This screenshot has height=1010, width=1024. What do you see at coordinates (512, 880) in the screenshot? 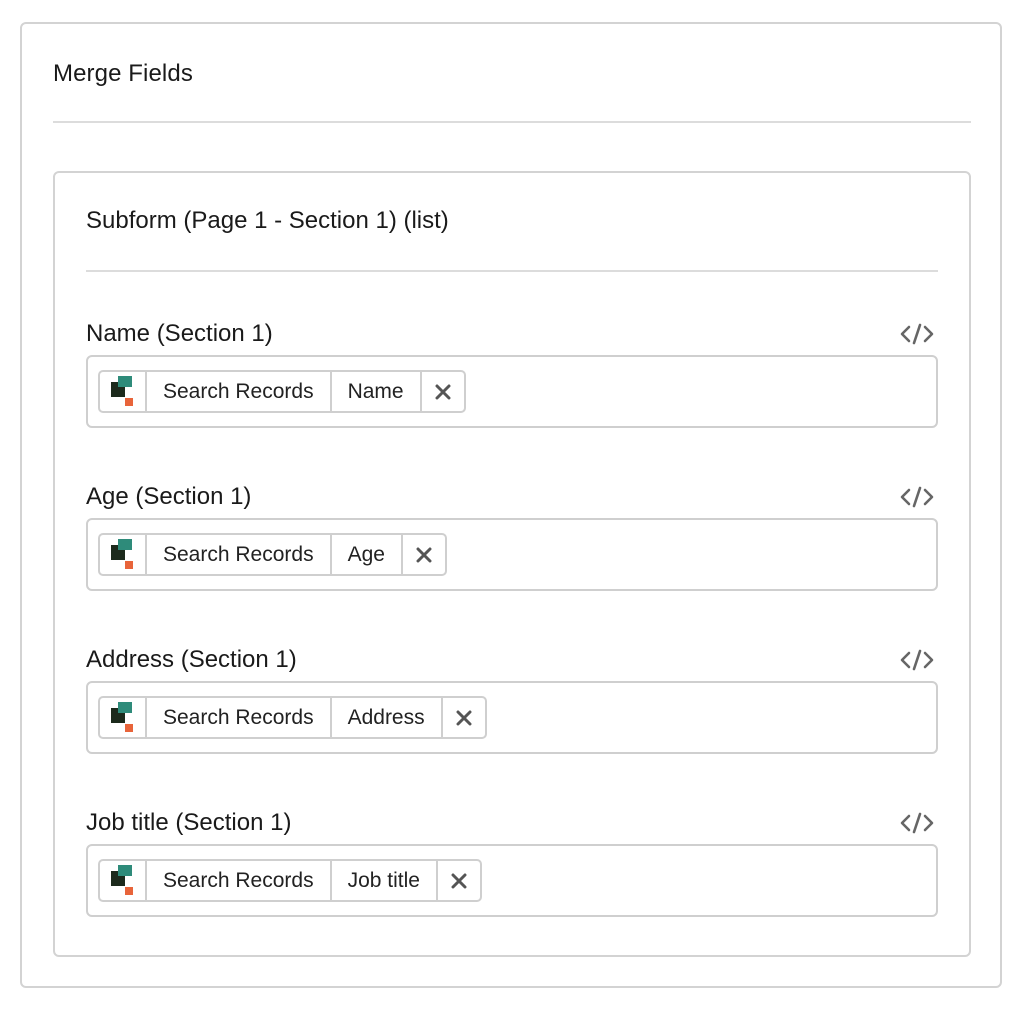
I see `merge-field-input: Search Records Job title` at bounding box center [512, 880].